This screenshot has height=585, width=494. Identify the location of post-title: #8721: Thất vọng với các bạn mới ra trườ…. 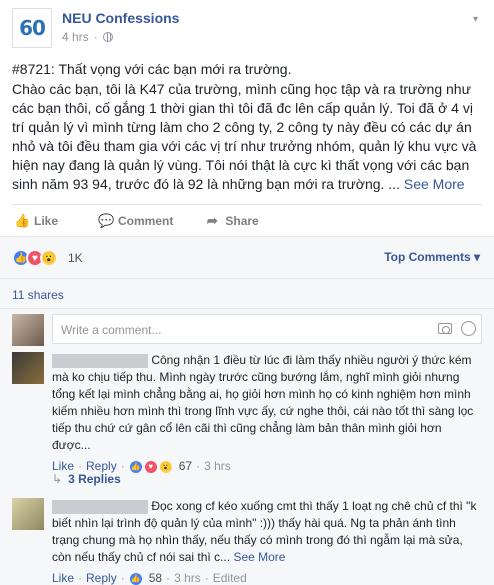
(152, 69).